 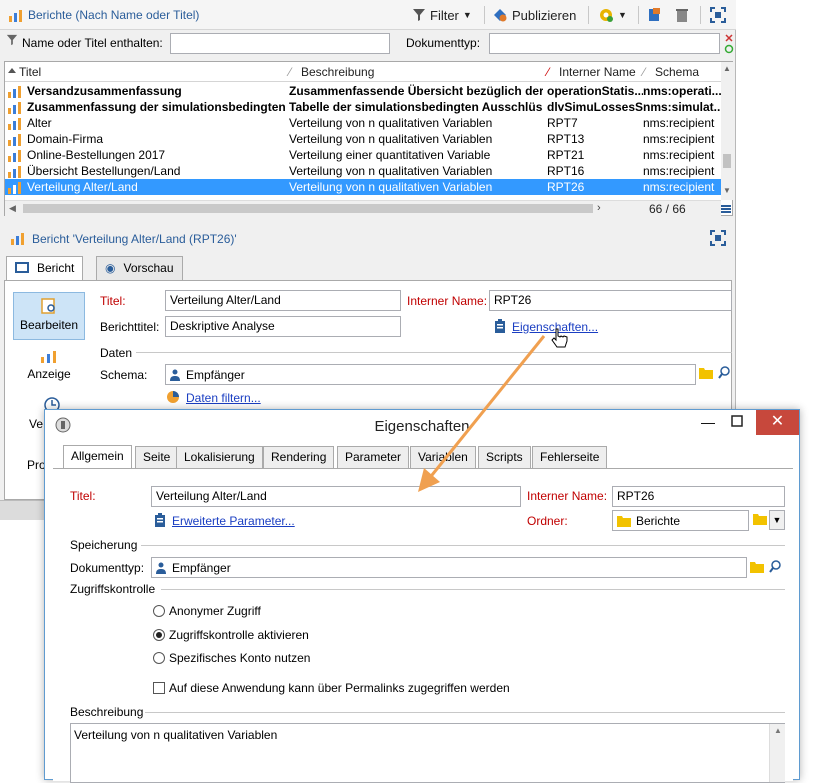 I want to click on publish-button: Publizieren, so click(x=534, y=15).